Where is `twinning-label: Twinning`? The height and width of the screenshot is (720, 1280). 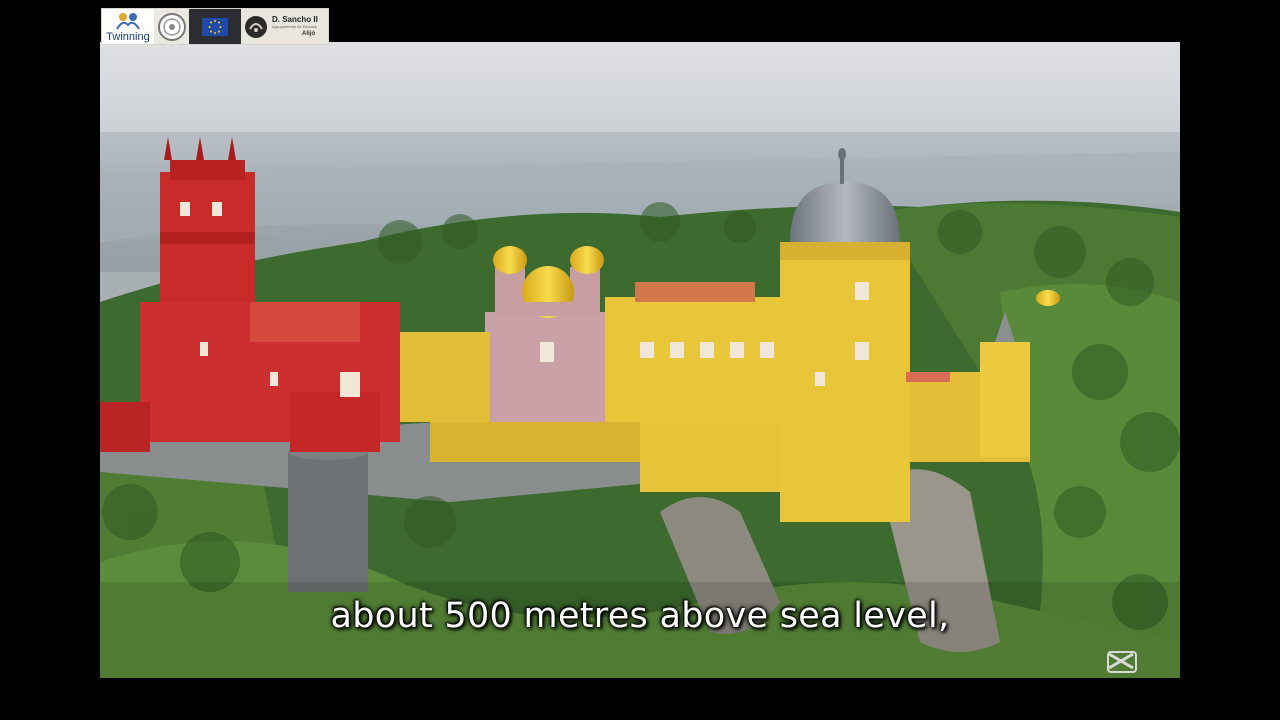 twinning-label: Twinning is located at coordinates (128, 36).